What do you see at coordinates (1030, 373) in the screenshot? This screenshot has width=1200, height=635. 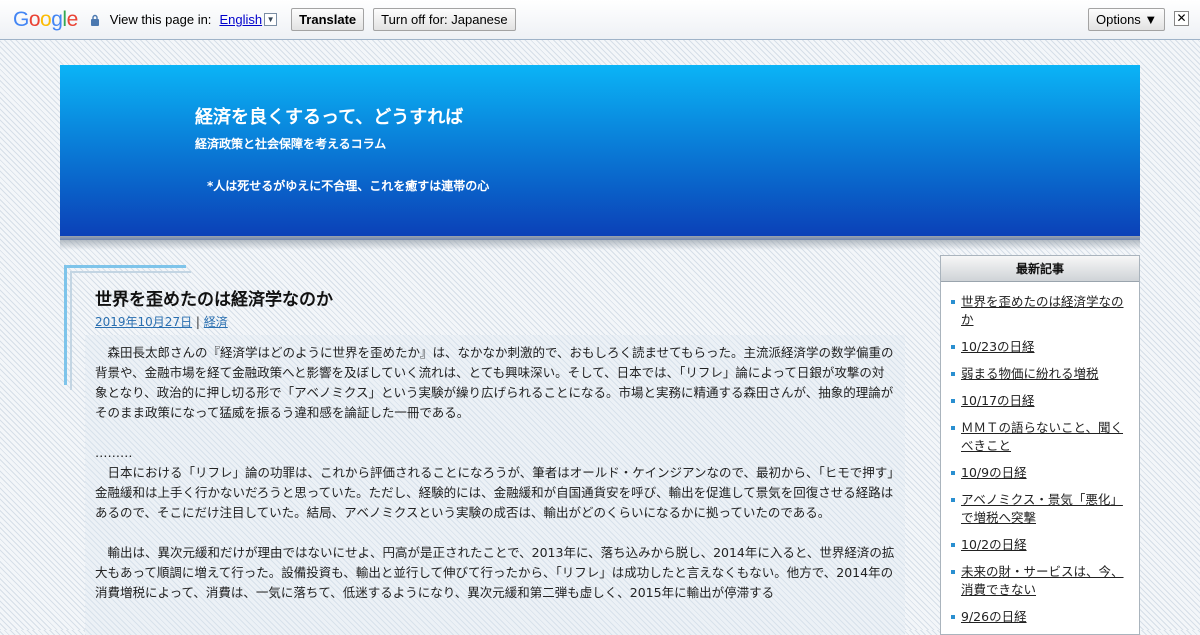 I see `recent-post-link: 弱まる物価に紛れる増税` at bounding box center [1030, 373].